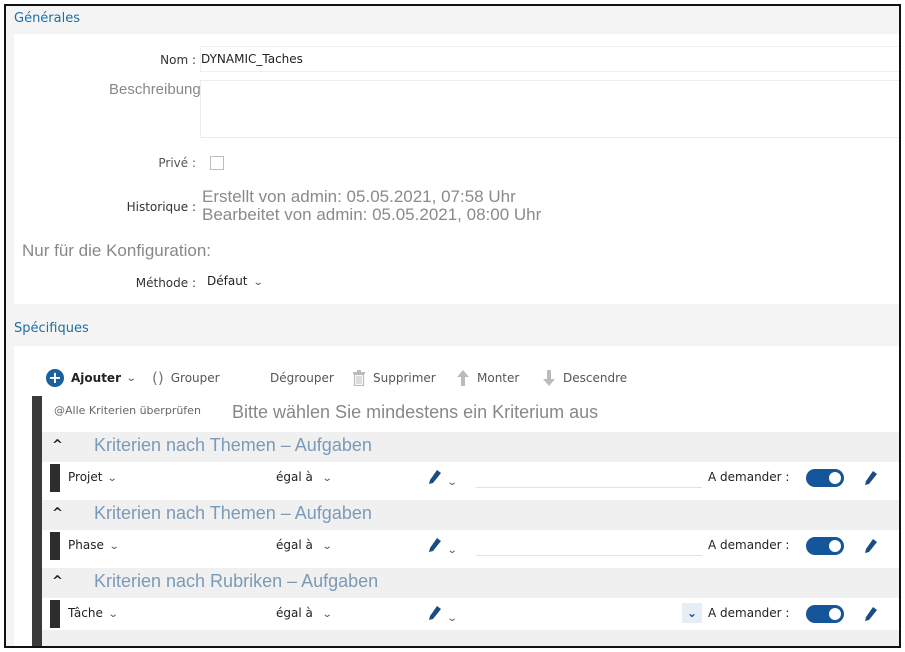 The height and width of the screenshot is (652, 905). Describe the element at coordinates (487, 378) in the screenshot. I see `move-up-button: Monter` at that location.